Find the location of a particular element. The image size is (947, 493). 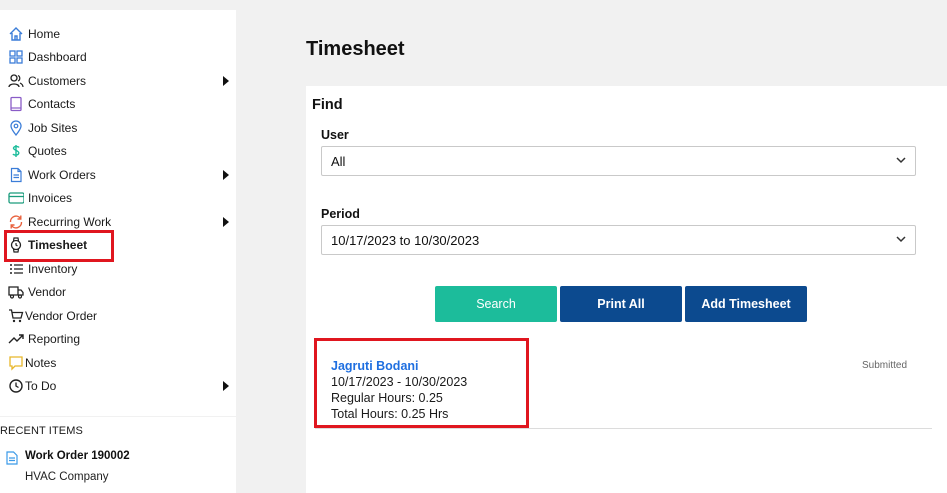

sidebar-item-job-sites: Job Sites is located at coordinates (118, 128).